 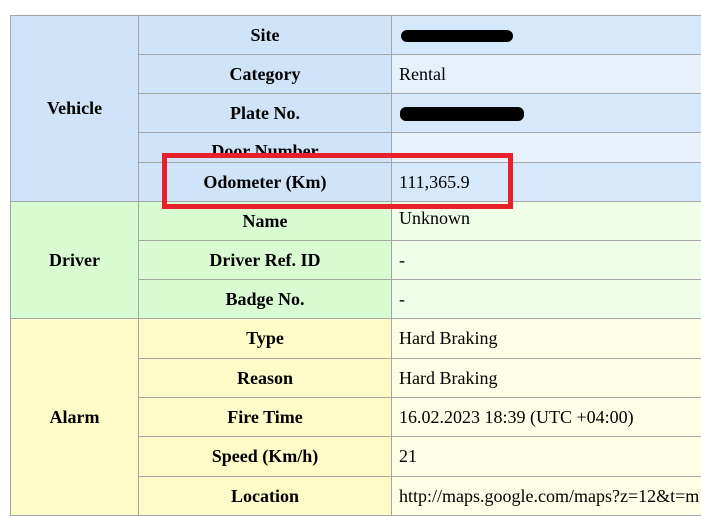 I want to click on fire-time-value: 16.02.2023 18:39 (UTC +04:00), so click(x=546, y=417).